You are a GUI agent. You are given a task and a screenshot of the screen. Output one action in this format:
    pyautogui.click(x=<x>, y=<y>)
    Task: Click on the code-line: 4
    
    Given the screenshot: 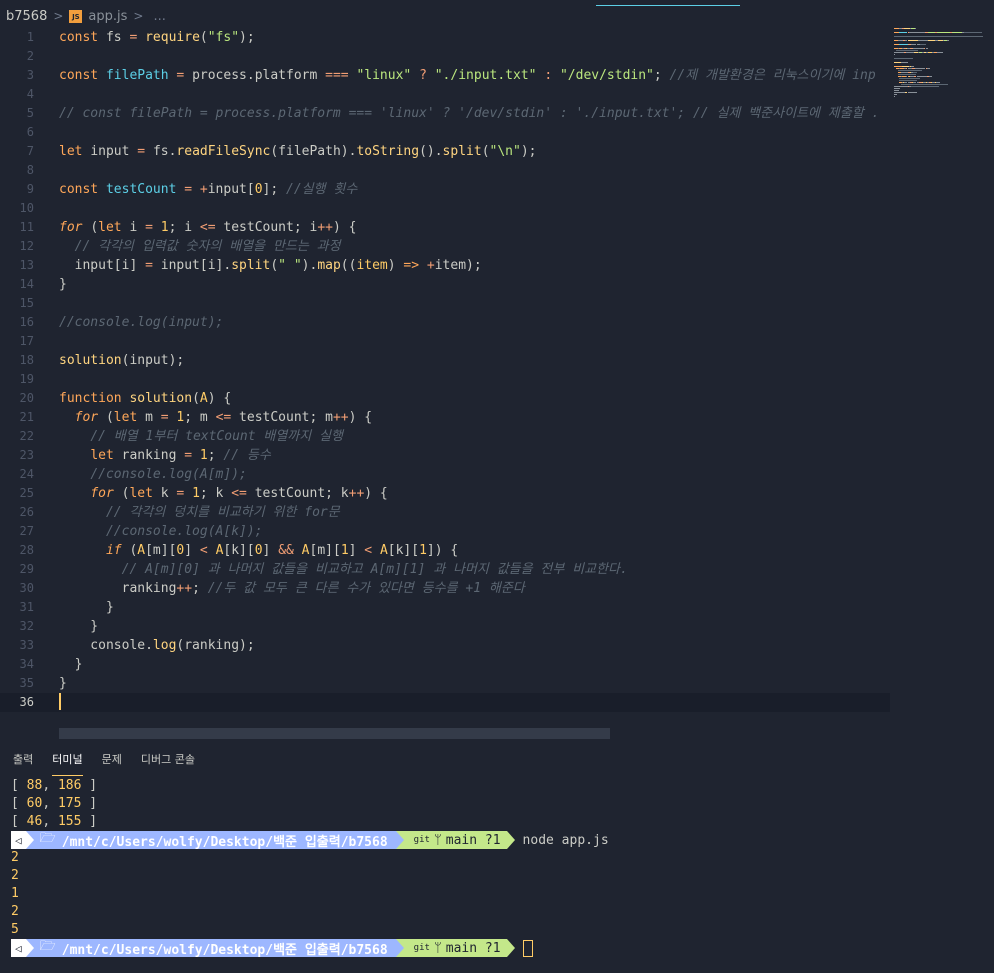 What is the action you would take?
    pyautogui.click(x=445, y=94)
    